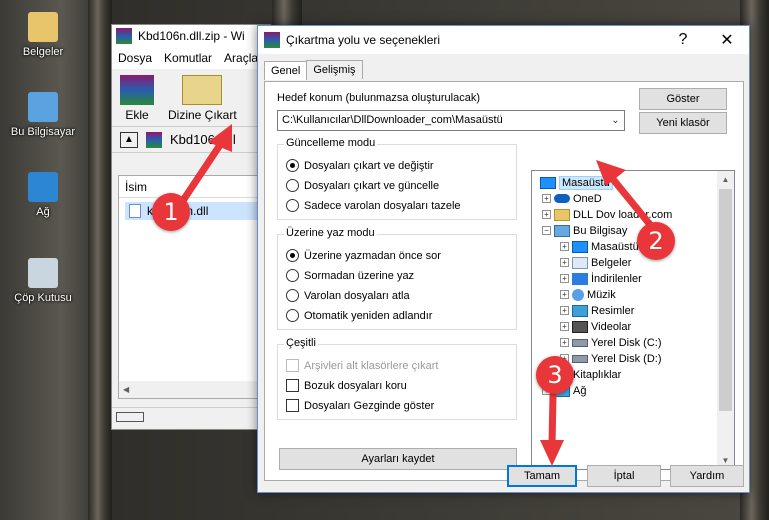 This screenshot has height=520, width=769. What do you see at coordinates (683, 40) in the screenshot?
I see `help-icon: ?` at bounding box center [683, 40].